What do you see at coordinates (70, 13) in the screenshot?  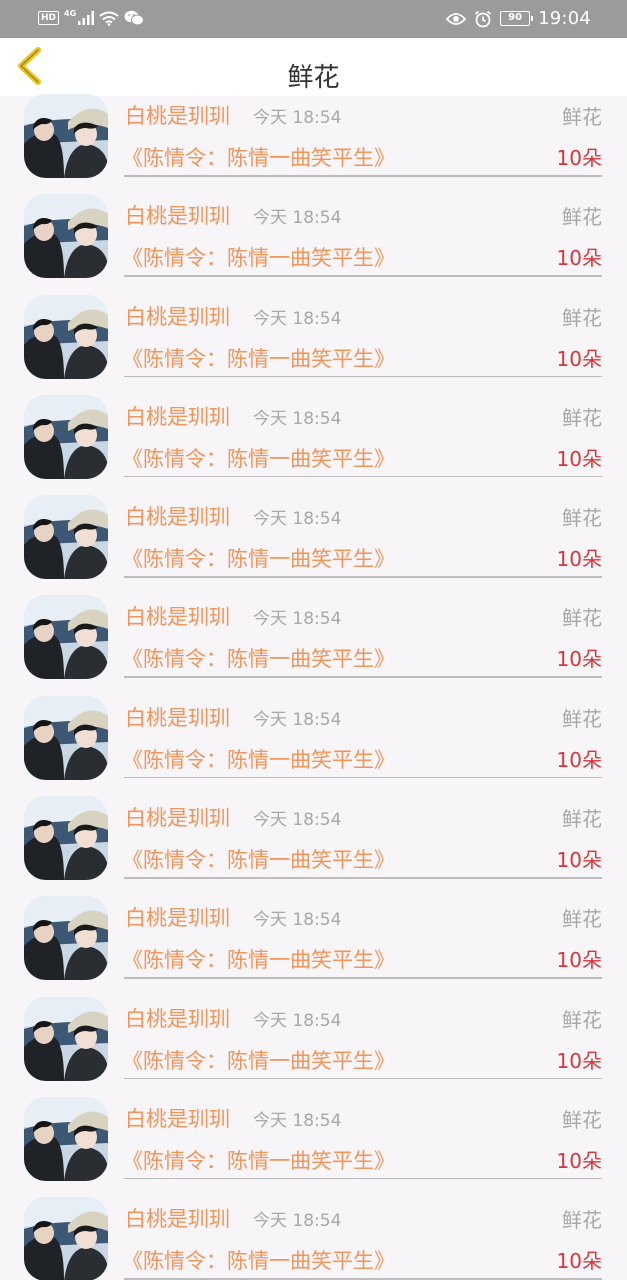 I see `network-label: 4G` at bounding box center [70, 13].